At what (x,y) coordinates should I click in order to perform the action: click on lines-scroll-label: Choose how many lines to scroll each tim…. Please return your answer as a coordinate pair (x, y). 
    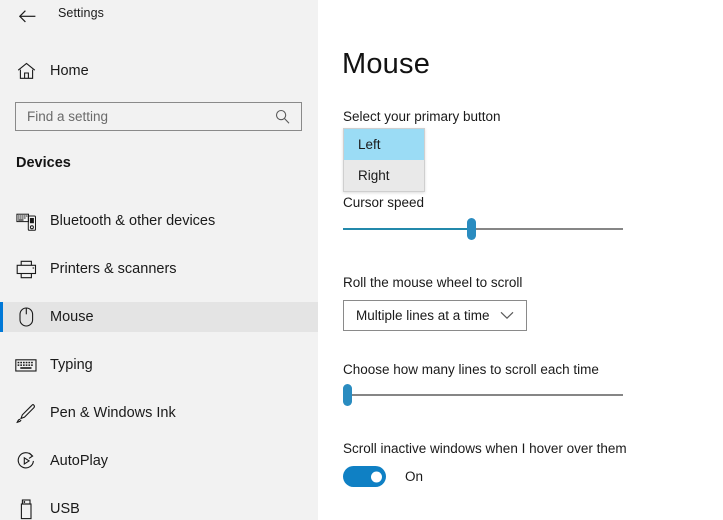
    Looking at the image, I should click on (471, 369).